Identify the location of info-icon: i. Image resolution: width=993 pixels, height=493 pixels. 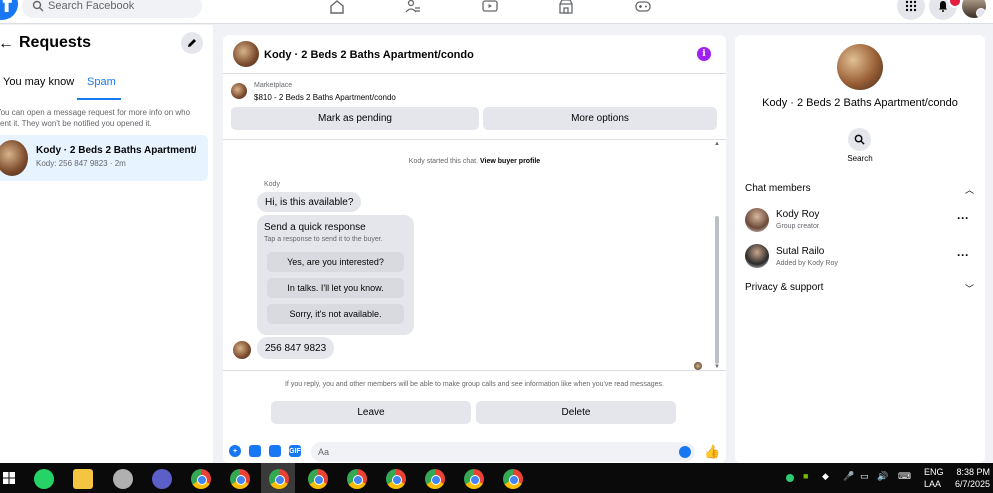
(704, 54).